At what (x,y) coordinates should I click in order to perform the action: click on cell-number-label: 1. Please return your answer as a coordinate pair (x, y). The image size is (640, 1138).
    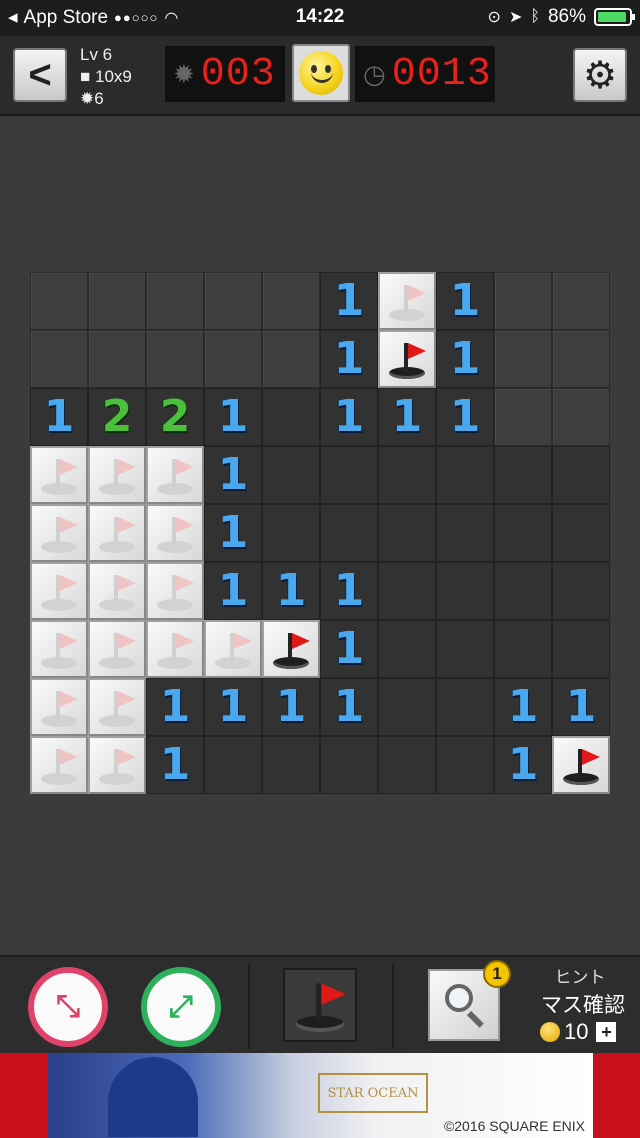
    Looking at the image, I should click on (349, 590).